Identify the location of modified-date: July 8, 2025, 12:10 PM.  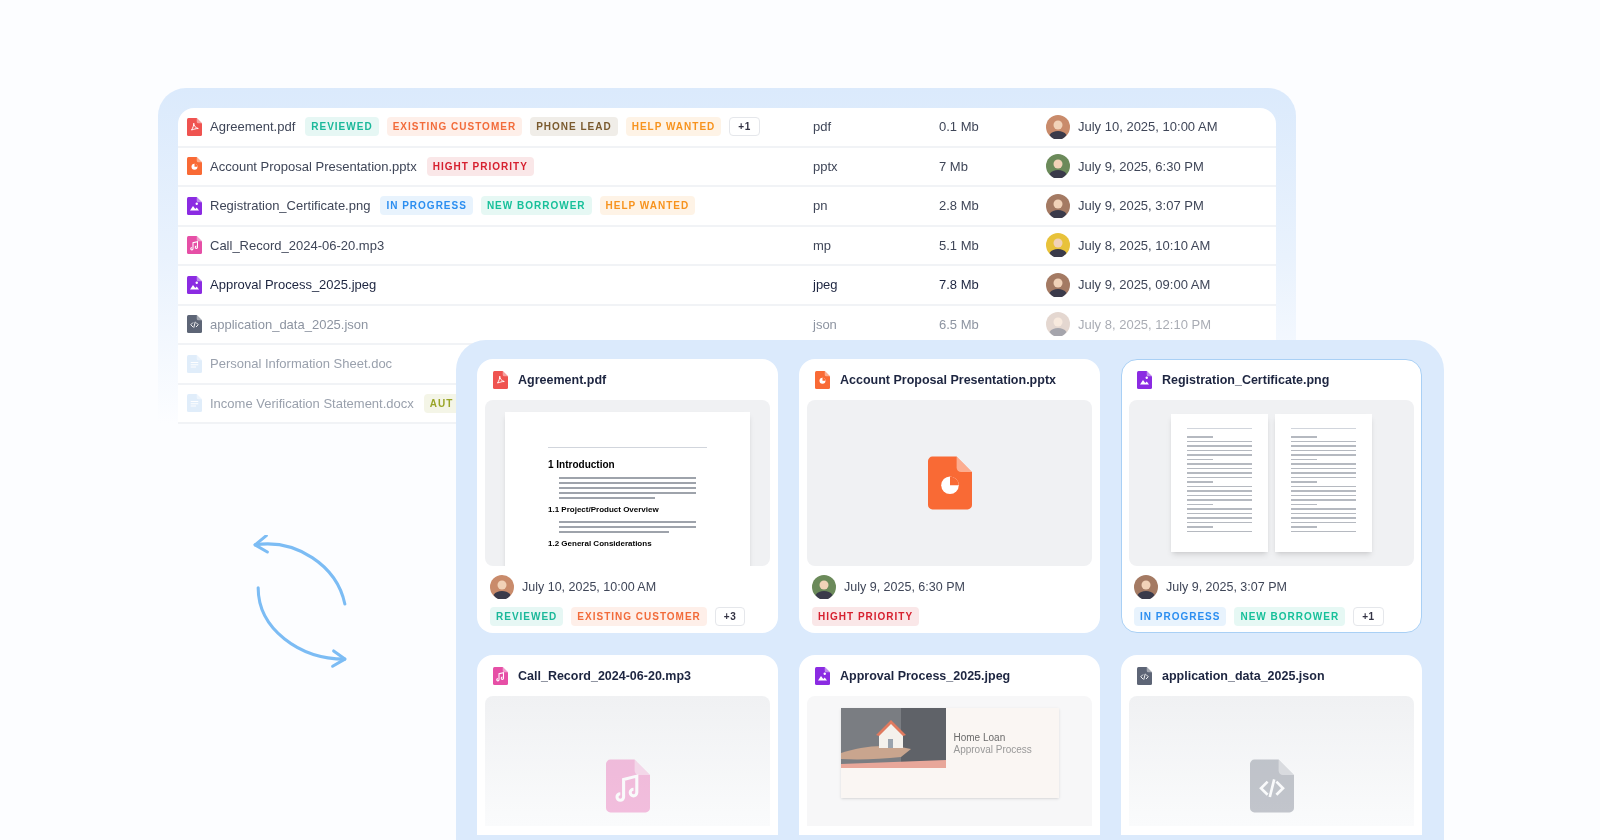
(1144, 324).